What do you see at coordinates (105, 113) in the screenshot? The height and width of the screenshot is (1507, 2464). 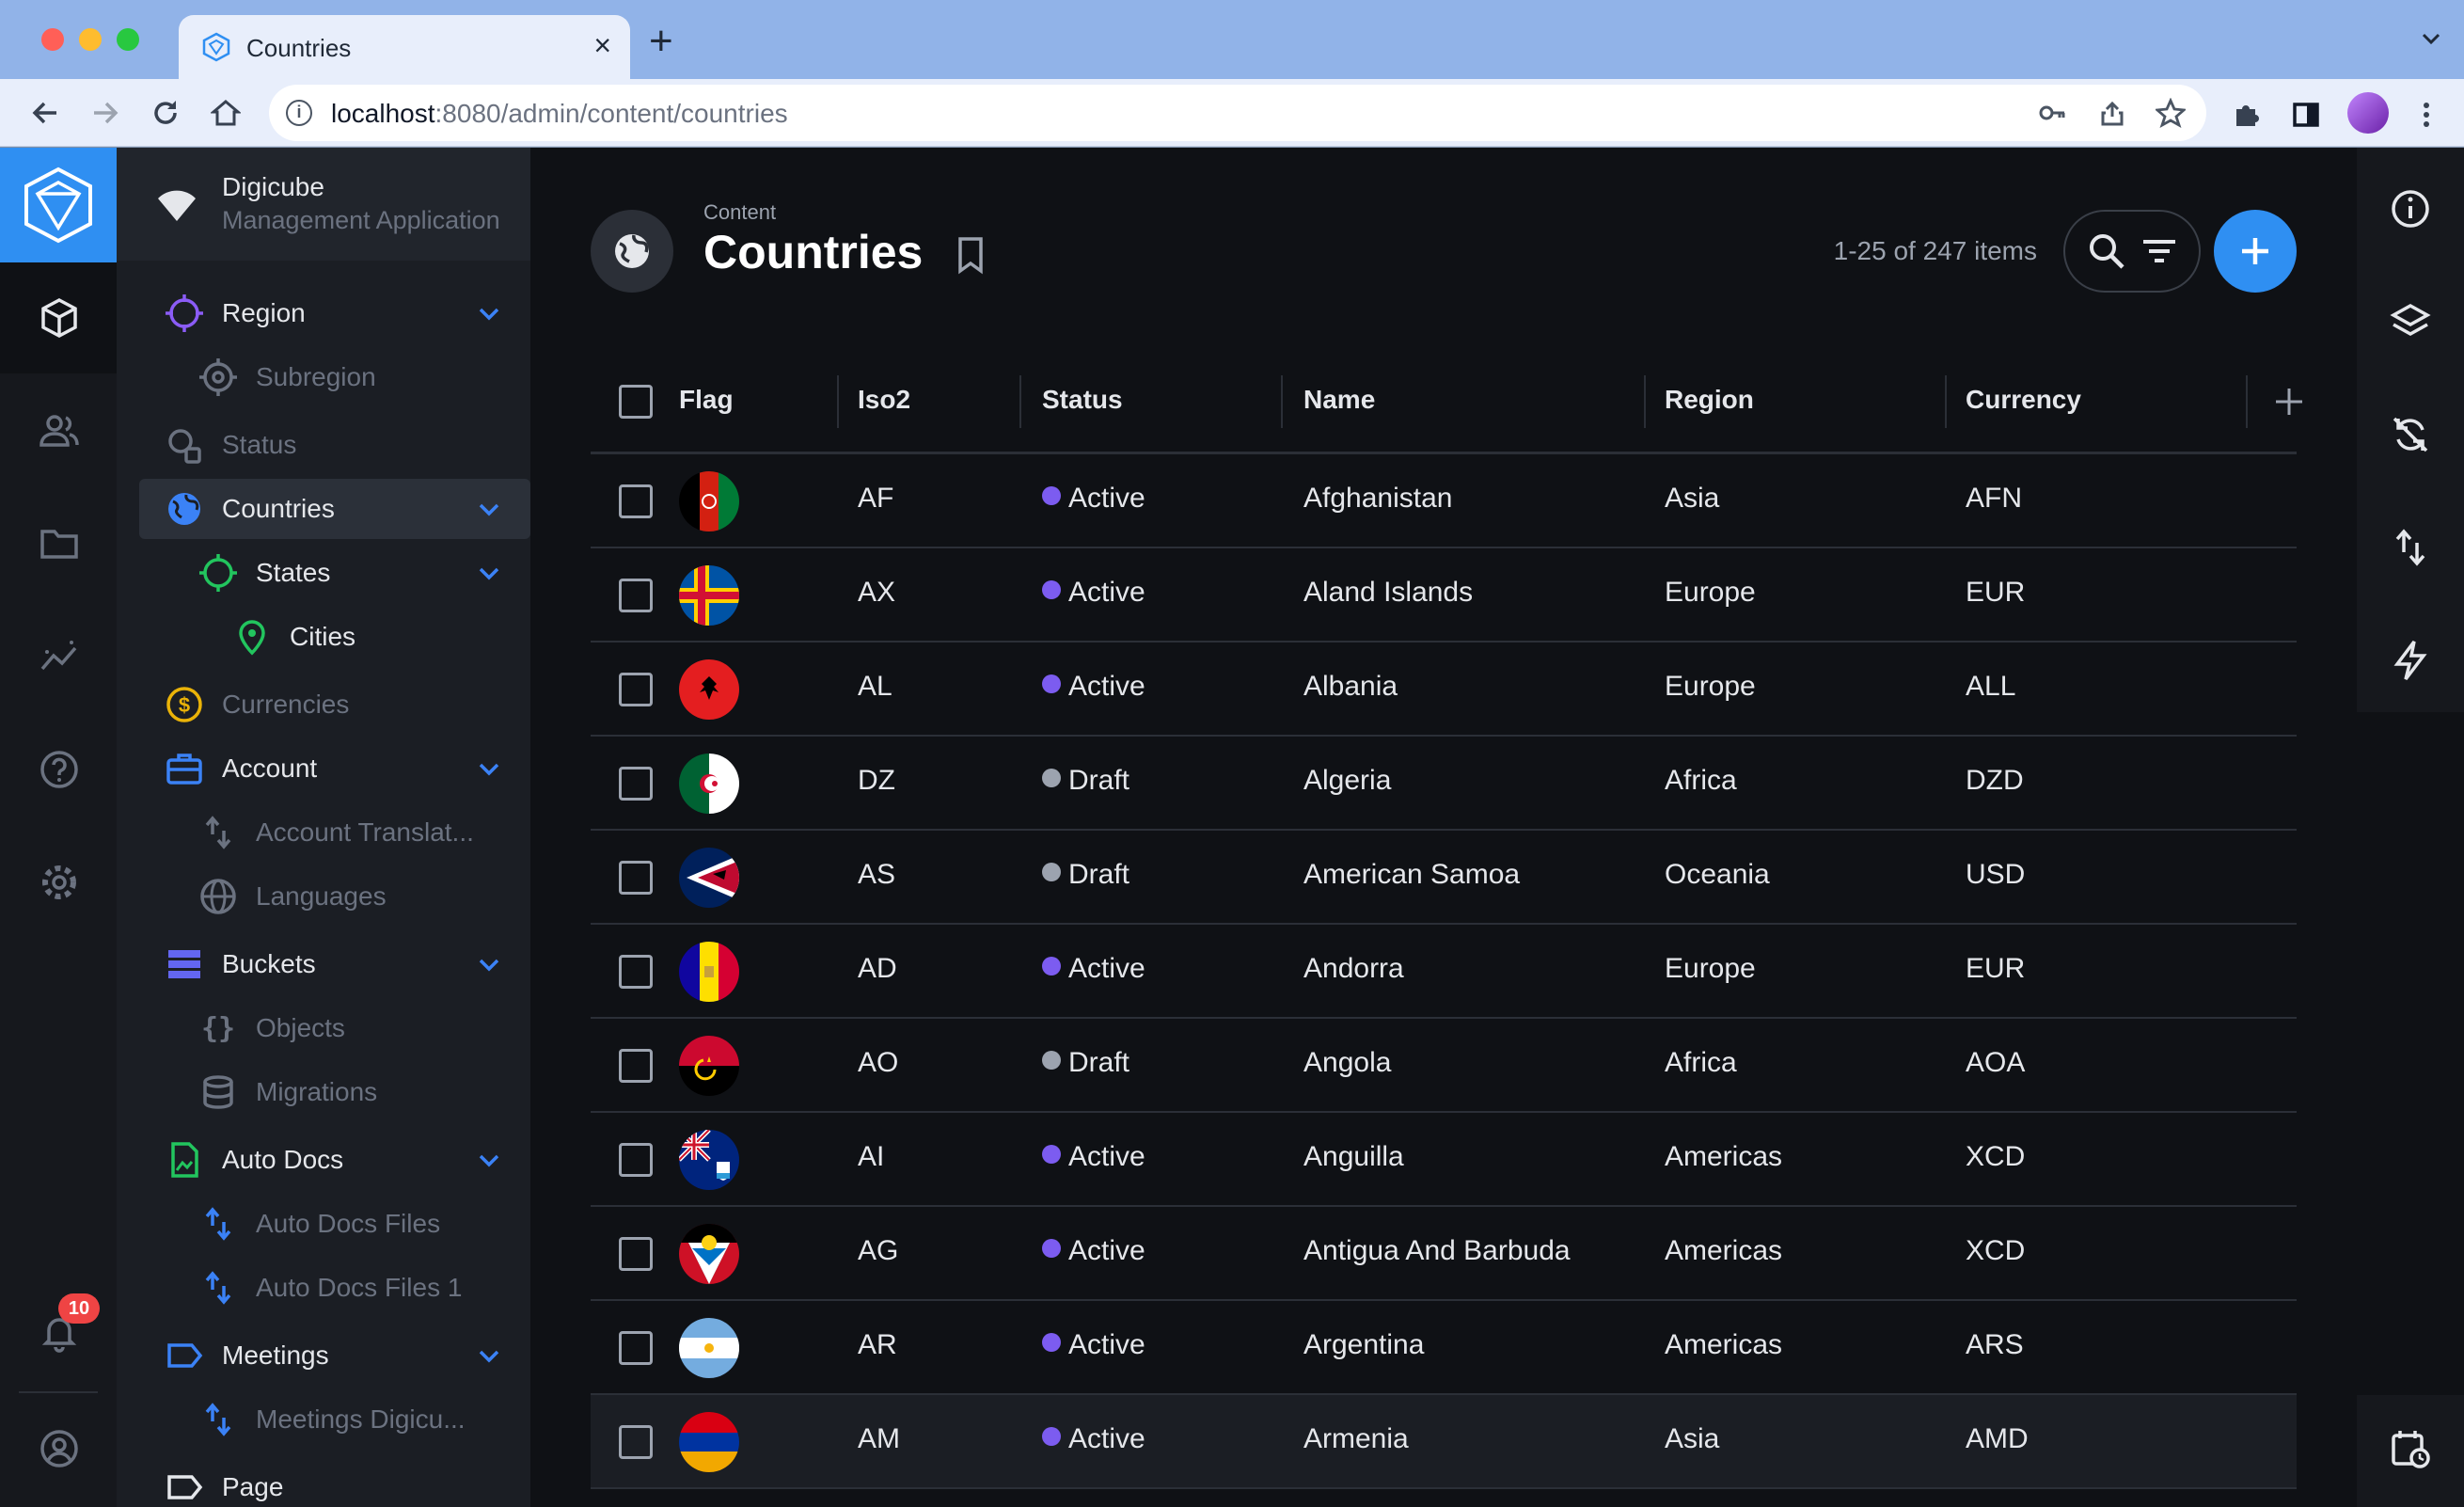 I see `forward-button` at bounding box center [105, 113].